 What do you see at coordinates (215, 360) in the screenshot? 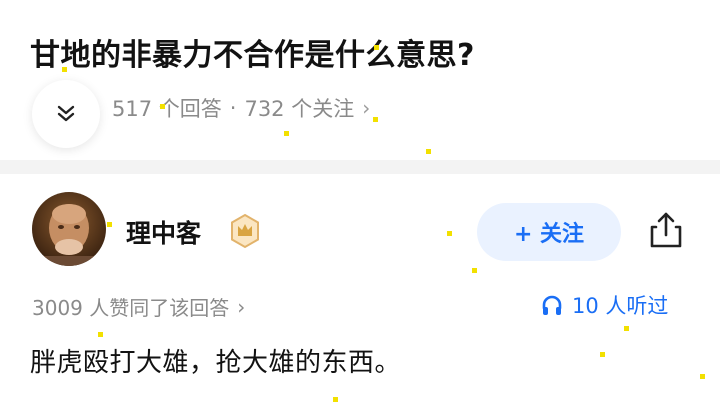
I see `answer-excerpt: 胖虎殴打大雄，抢大雄的东西。` at bounding box center [215, 360].